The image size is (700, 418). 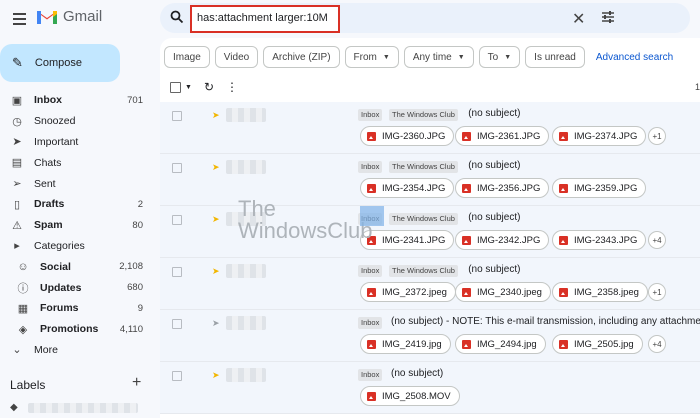 What do you see at coordinates (60, 63) in the screenshot?
I see `compose-button: ✎ Compose` at bounding box center [60, 63].